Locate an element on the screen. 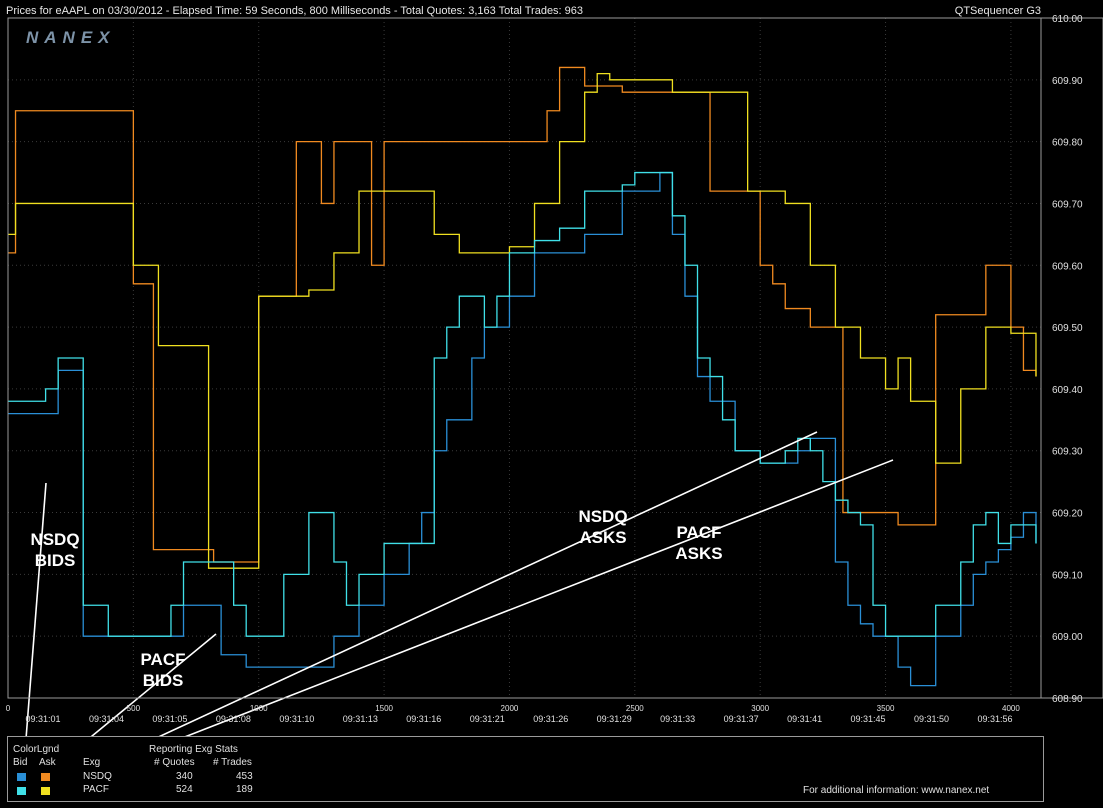  y-tick-label: 609.40 is located at coordinates (1067, 390).